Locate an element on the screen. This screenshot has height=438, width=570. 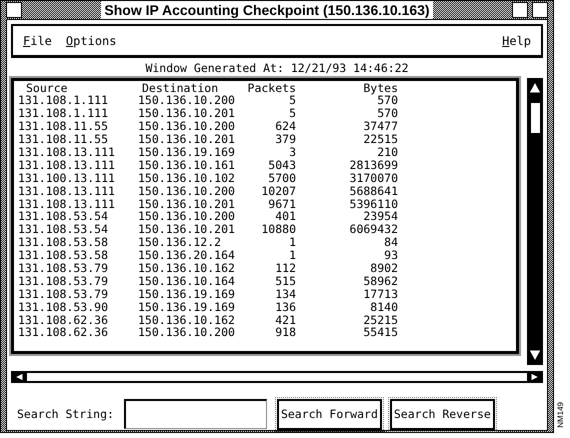
table-cell: 84 is located at coordinates (391, 242).